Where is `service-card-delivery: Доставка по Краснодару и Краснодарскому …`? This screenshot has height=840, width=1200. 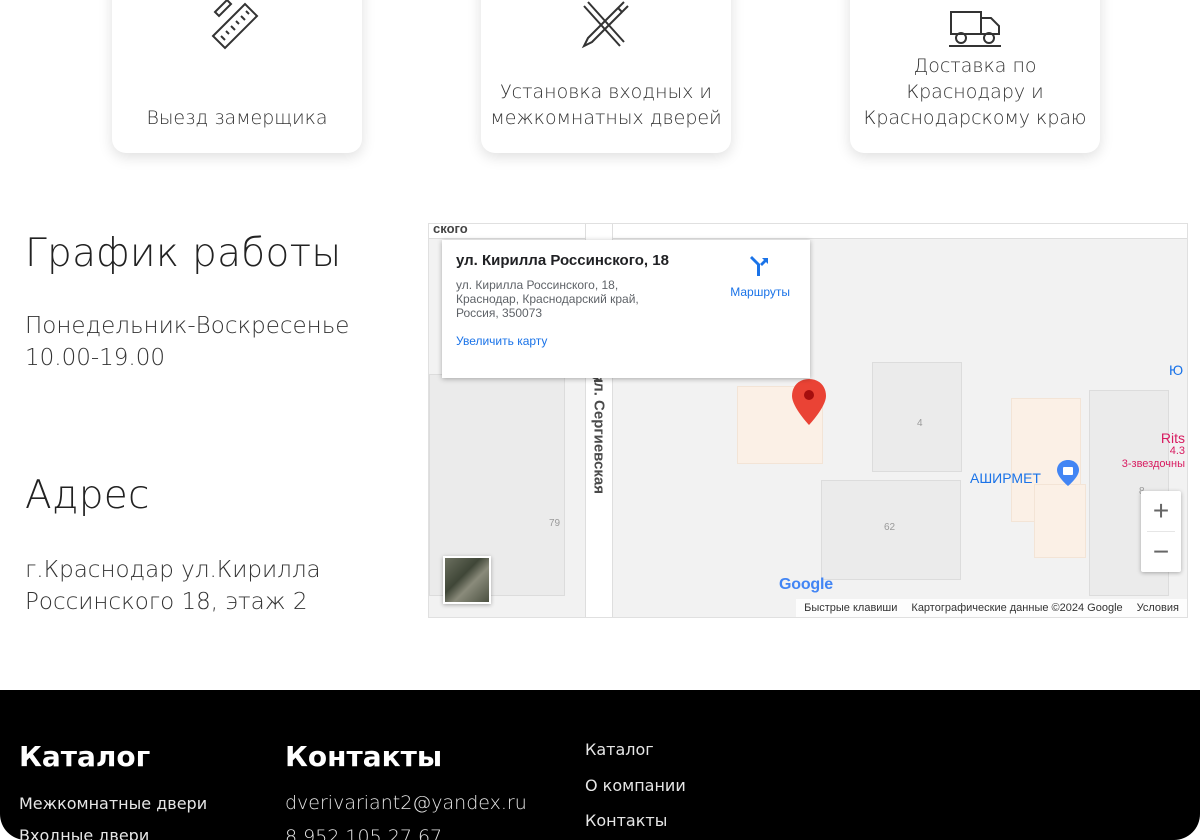 service-card-delivery: Доставка по Краснодару и Краснодарскому … is located at coordinates (975, 76).